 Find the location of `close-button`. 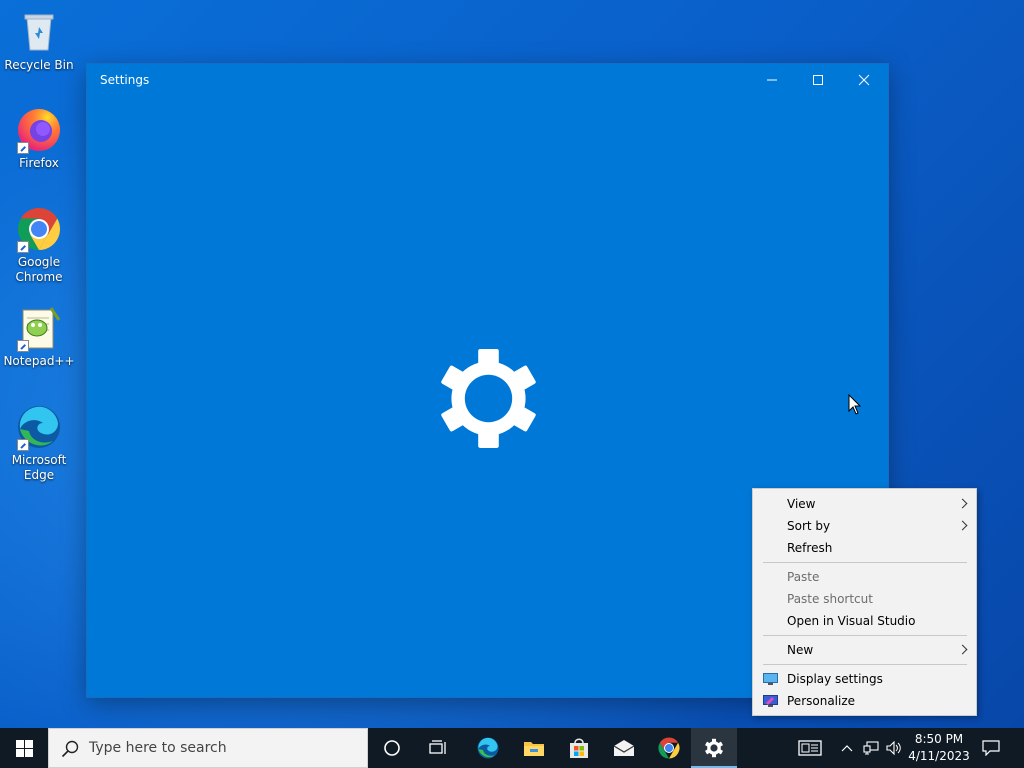

close-button is located at coordinates (864, 80).